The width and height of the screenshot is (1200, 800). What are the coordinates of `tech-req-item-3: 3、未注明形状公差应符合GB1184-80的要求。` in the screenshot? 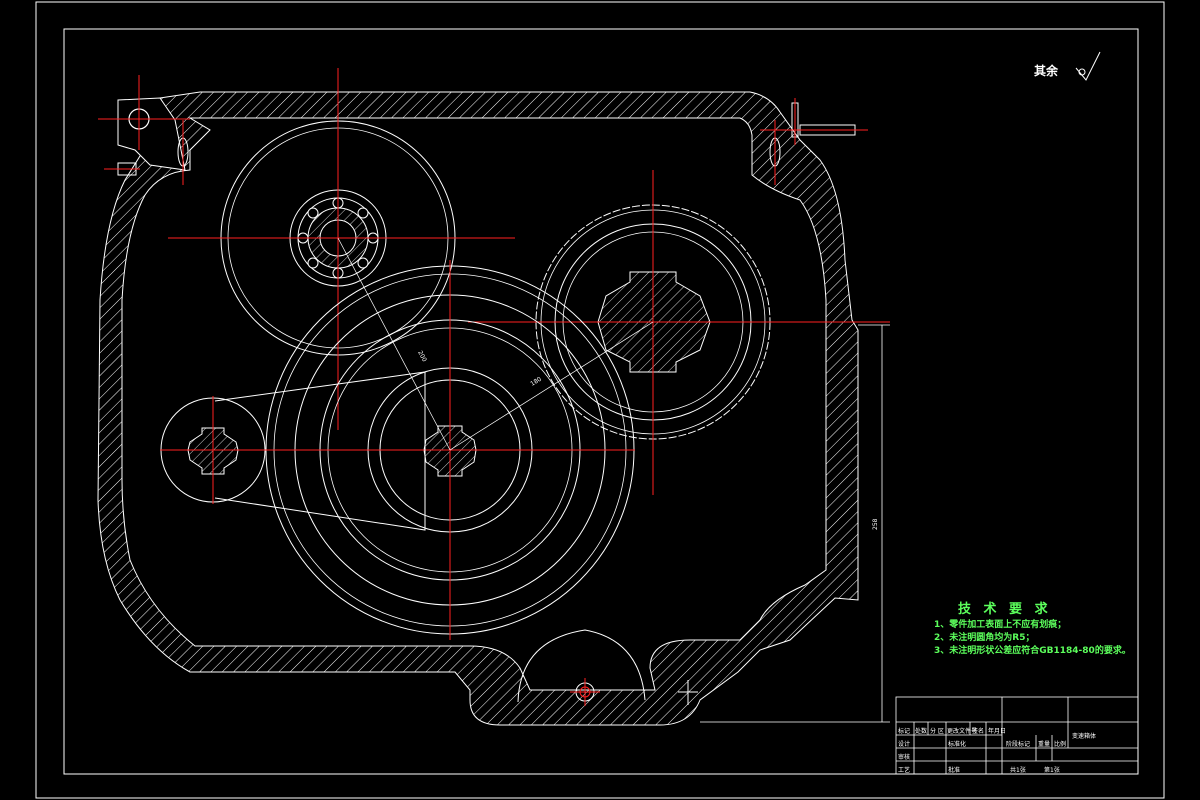 It's located at (1032, 651).